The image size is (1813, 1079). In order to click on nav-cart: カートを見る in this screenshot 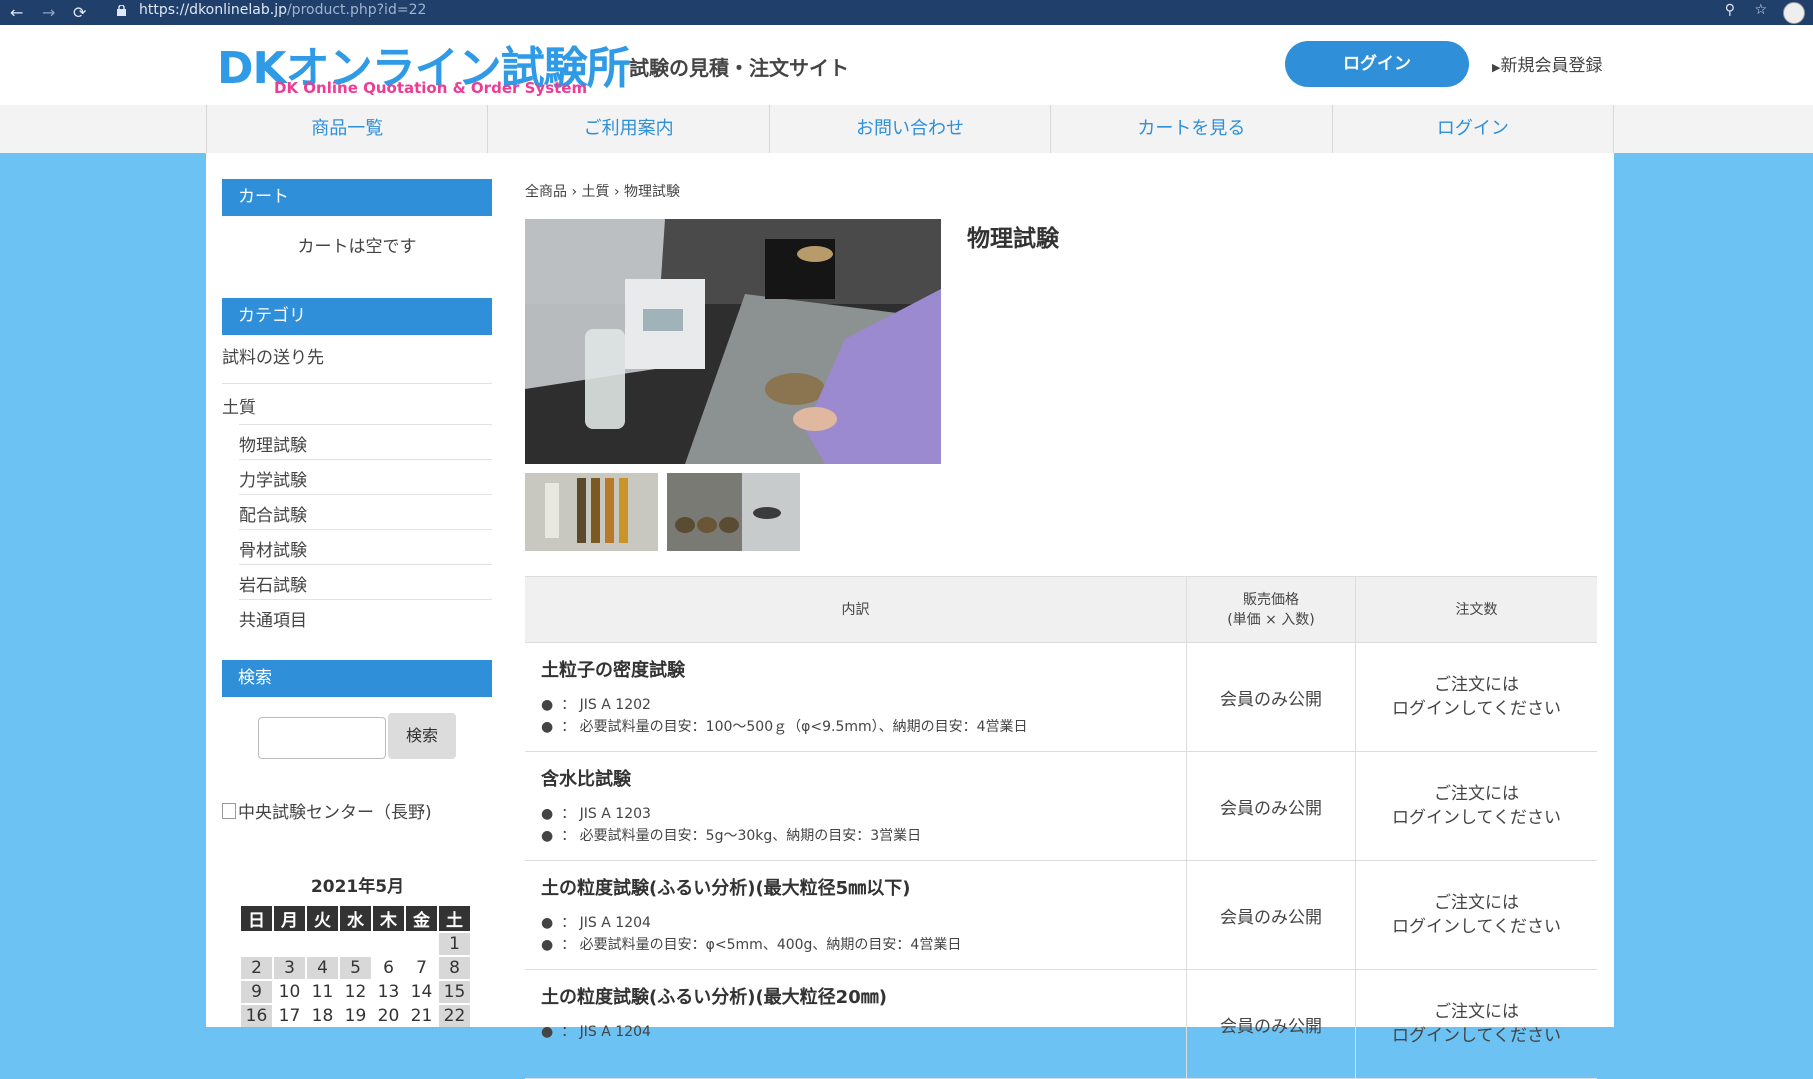, I will do `click(1190, 129)`.